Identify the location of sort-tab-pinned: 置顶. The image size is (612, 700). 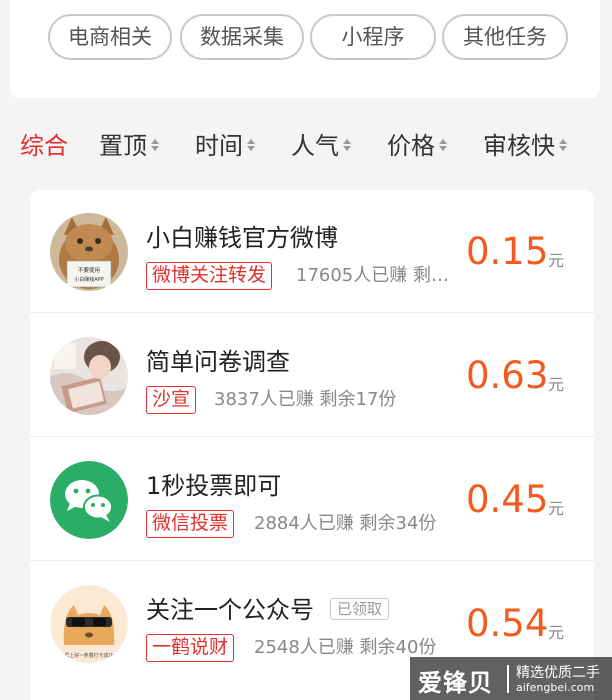
(129, 146).